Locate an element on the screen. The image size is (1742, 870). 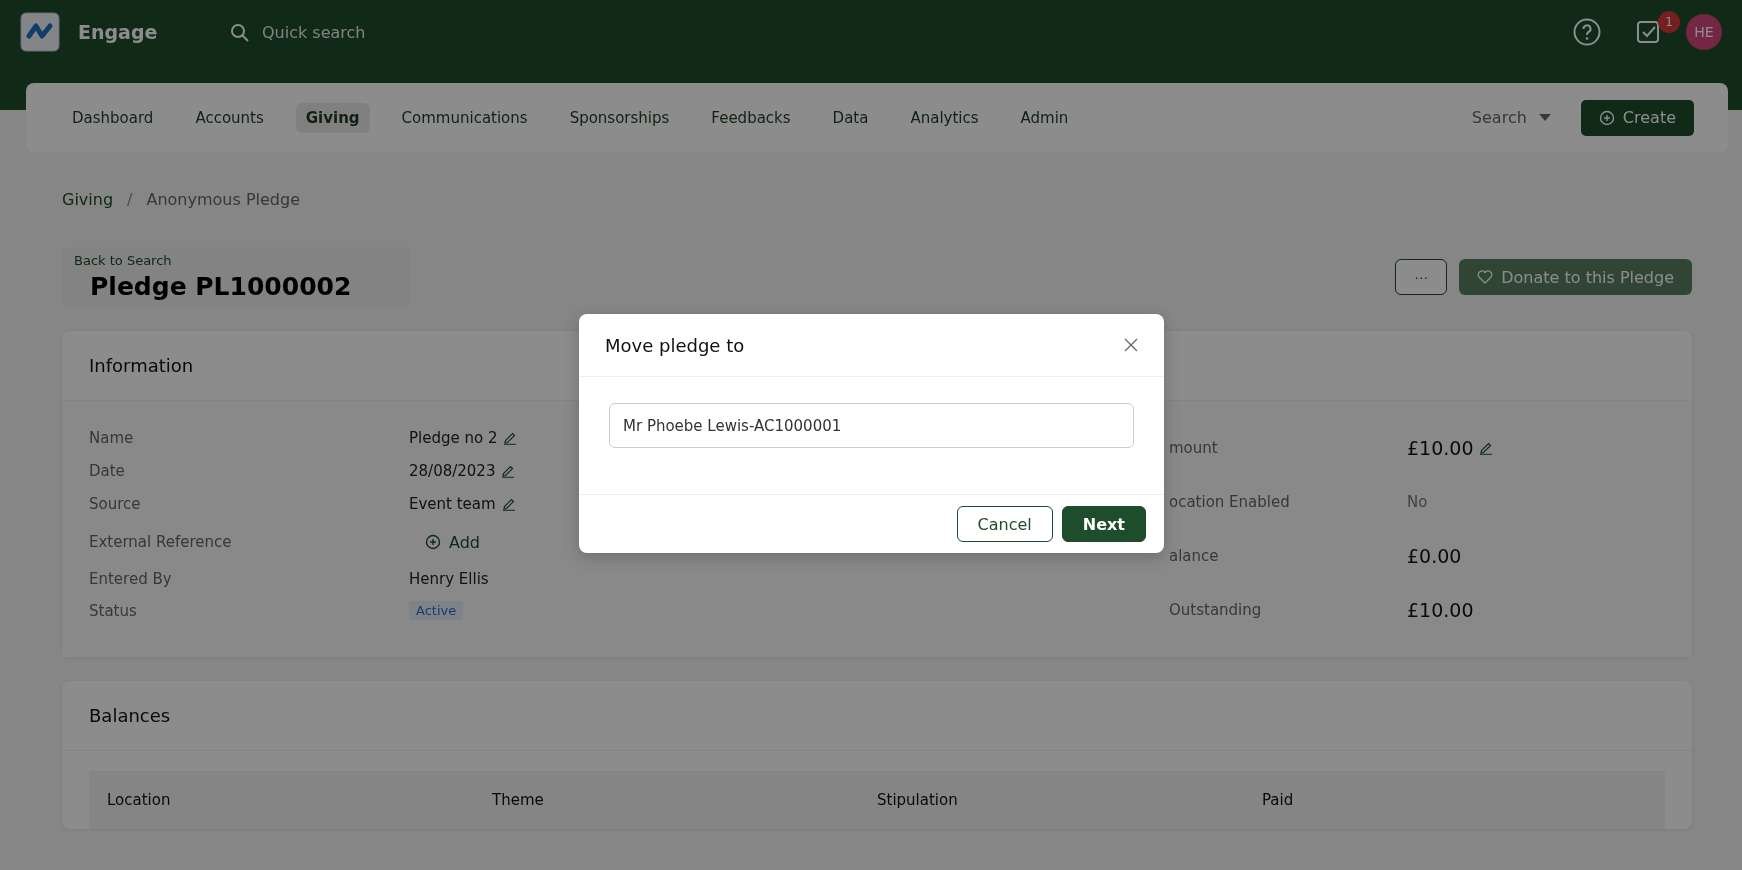
close-icon is located at coordinates (1131, 345).